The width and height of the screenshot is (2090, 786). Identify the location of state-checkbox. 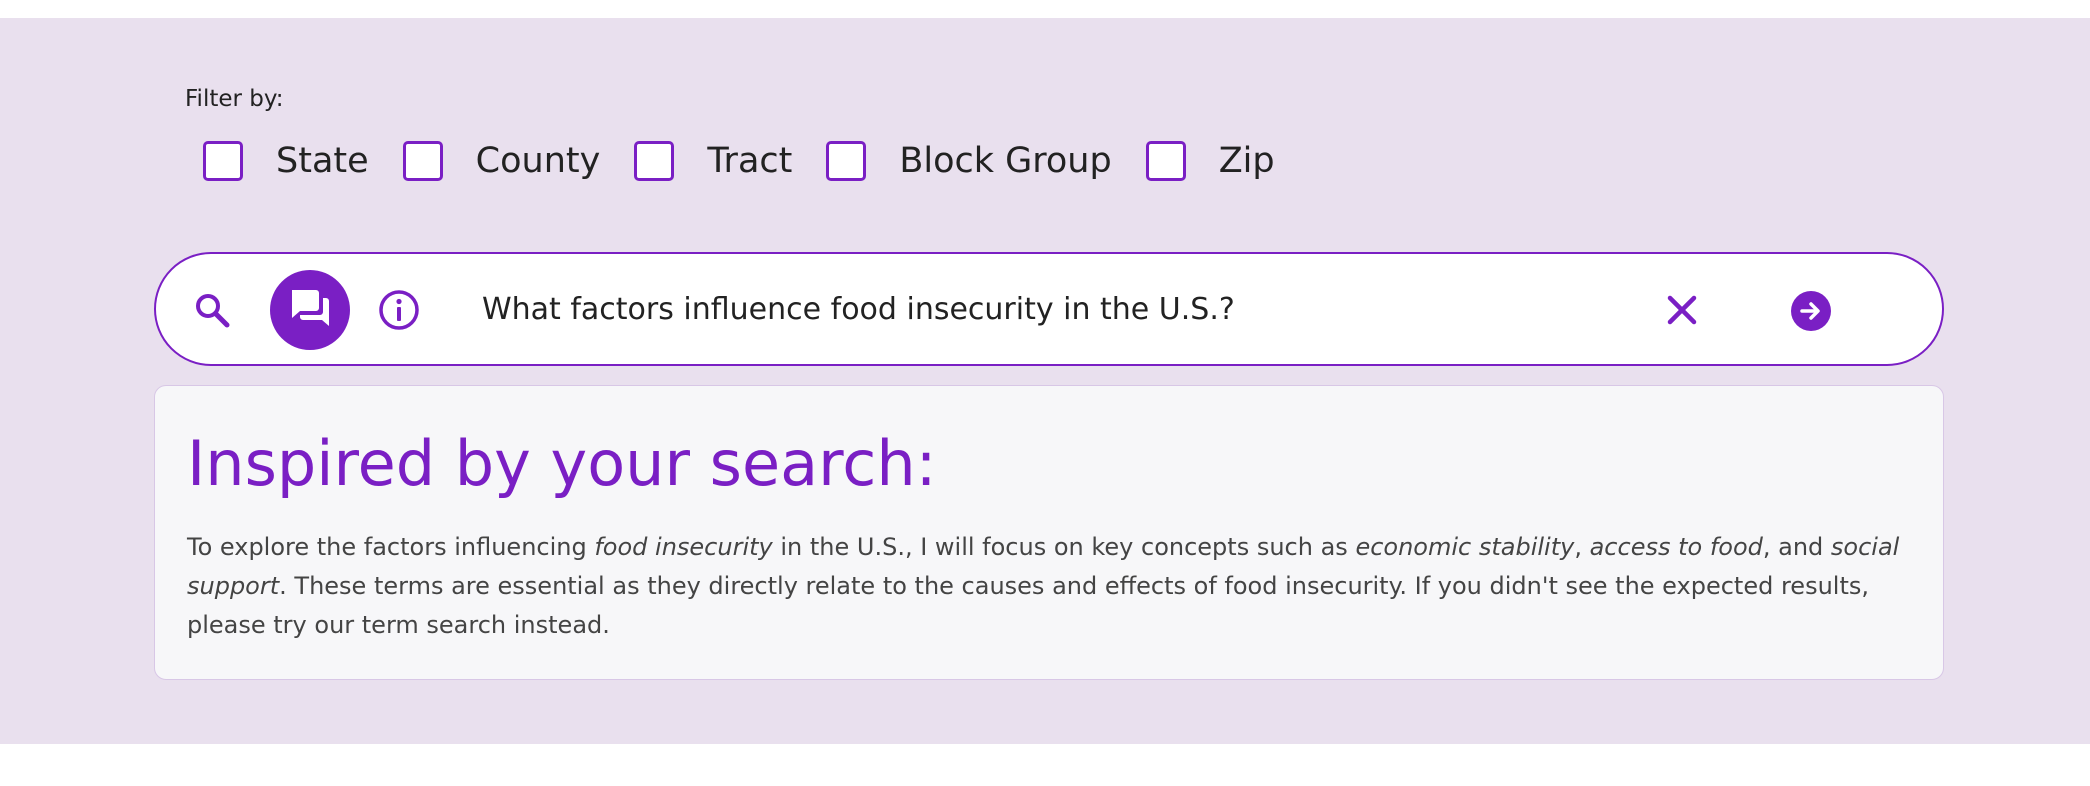
(223, 161).